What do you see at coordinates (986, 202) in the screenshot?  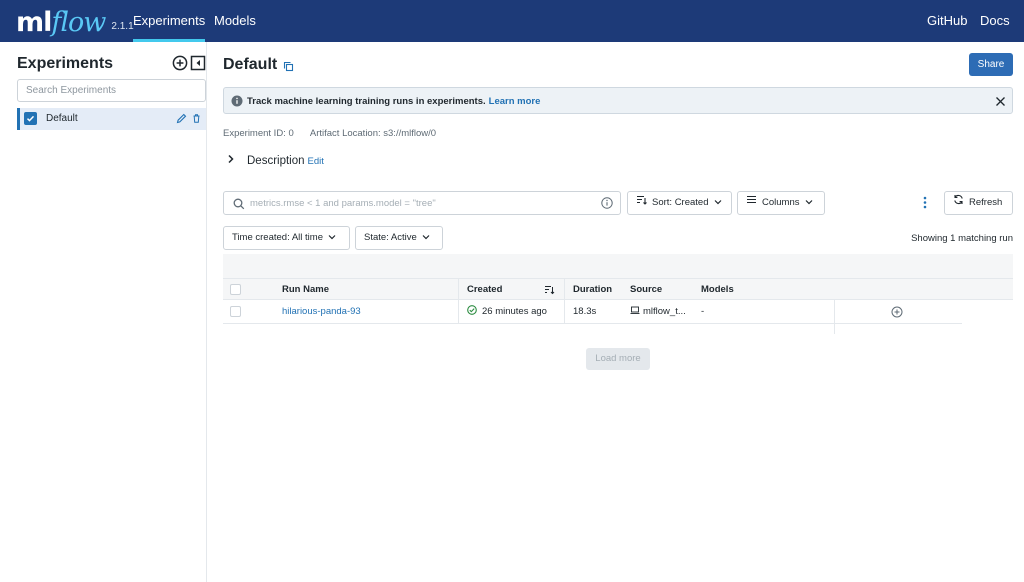 I see `refresh-label: Refresh` at bounding box center [986, 202].